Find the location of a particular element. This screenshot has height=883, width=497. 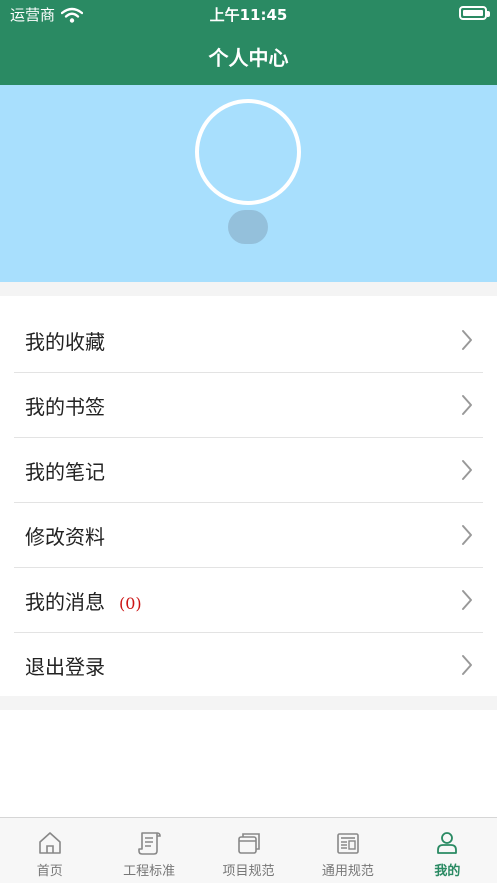

menu-item-messages: 我的消息 (0) is located at coordinates (248, 600).